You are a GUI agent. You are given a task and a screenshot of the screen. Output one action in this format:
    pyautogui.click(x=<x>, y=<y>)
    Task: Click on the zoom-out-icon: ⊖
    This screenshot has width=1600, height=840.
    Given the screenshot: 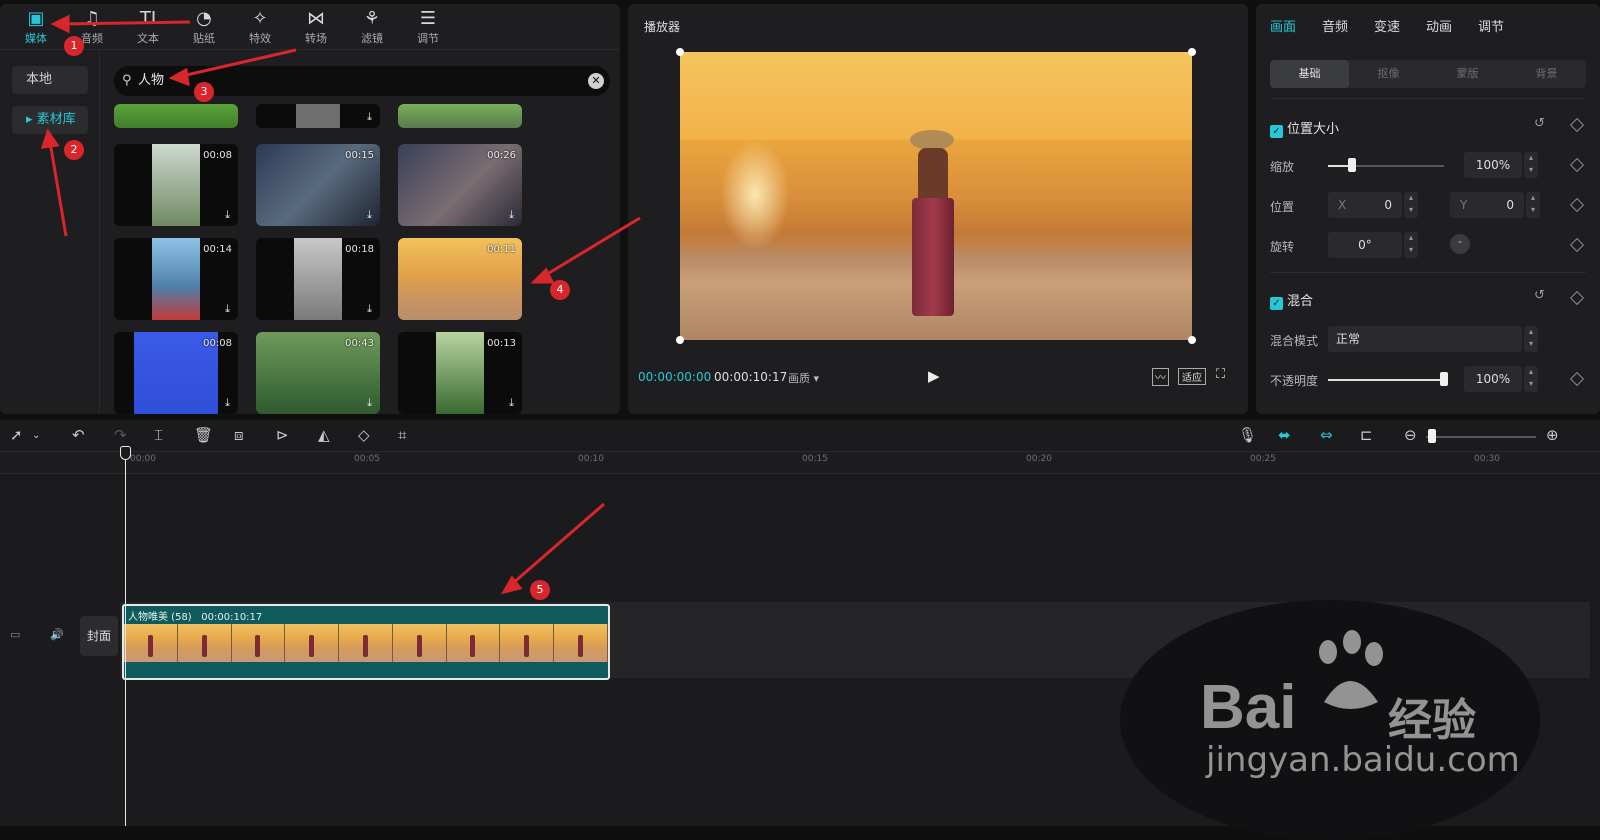 What is the action you would take?
    pyautogui.click(x=1410, y=435)
    